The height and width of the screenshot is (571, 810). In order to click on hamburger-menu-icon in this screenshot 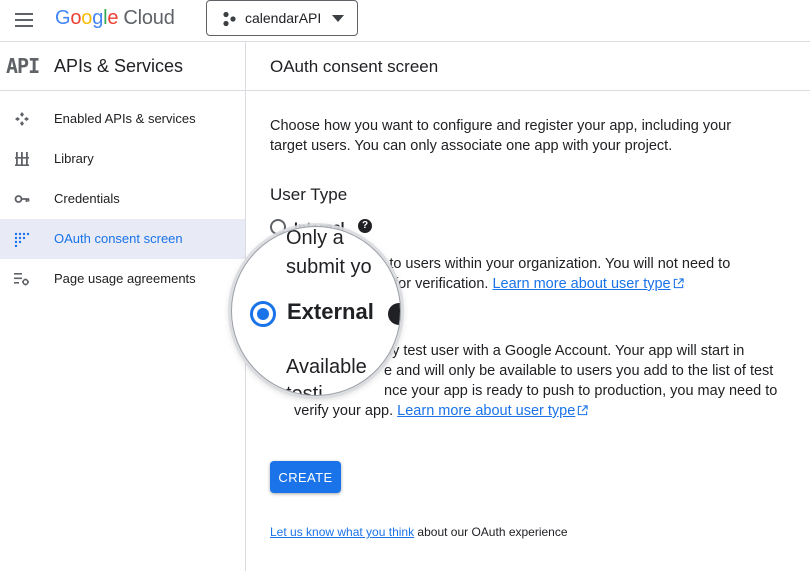, I will do `click(24, 20)`.